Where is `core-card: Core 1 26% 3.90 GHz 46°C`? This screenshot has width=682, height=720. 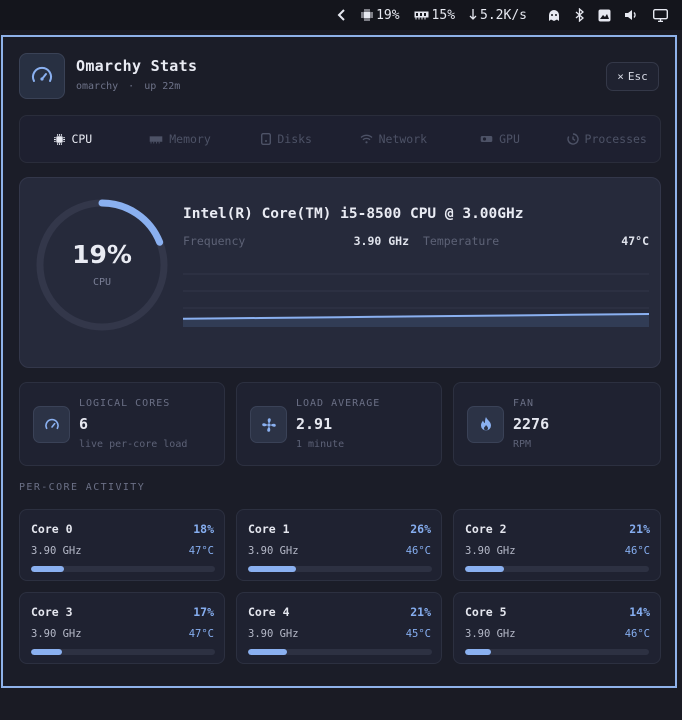 core-card: Core 1 26% 3.90 GHz 46°C is located at coordinates (339, 545).